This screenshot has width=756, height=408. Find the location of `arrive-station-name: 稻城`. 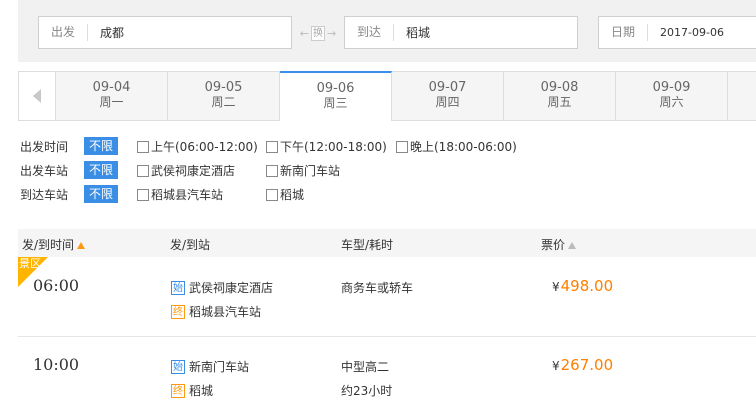

arrive-station-name: 稻城 is located at coordinates (201, 391).